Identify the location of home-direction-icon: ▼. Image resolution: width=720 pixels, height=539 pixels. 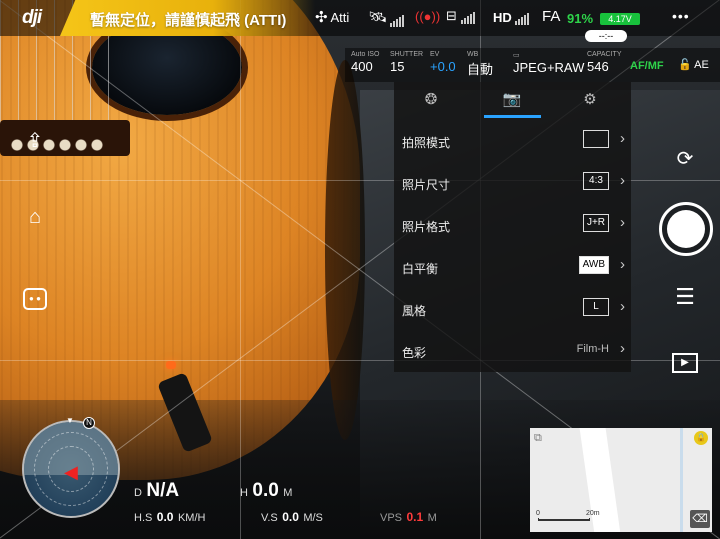
(70, 420).